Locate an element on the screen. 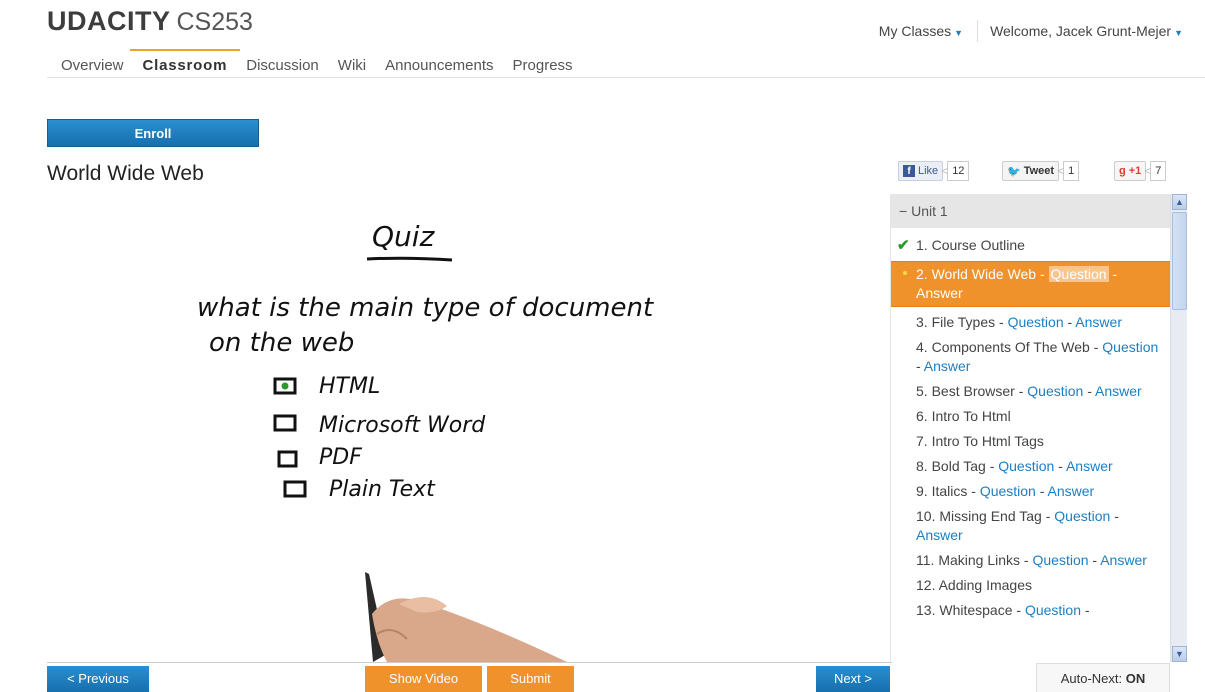 The height and width of the screenshot is (692, 1205). auto-next-toggle: Auto-Next: ON is located at coordinates (1103, 677).